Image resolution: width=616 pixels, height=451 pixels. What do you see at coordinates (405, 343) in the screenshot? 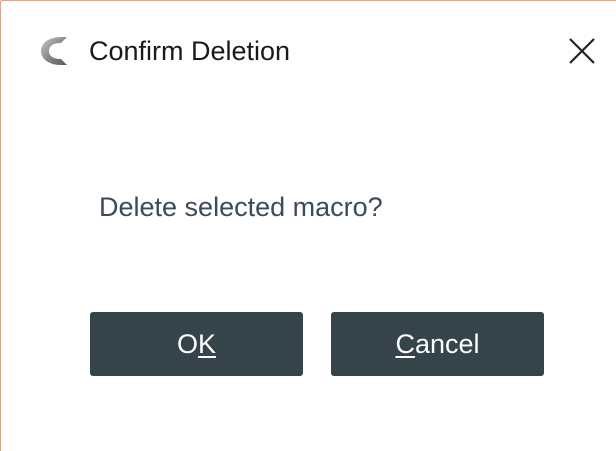
I see `cancel-mnemonic: C` at bounding box center [405, 343].